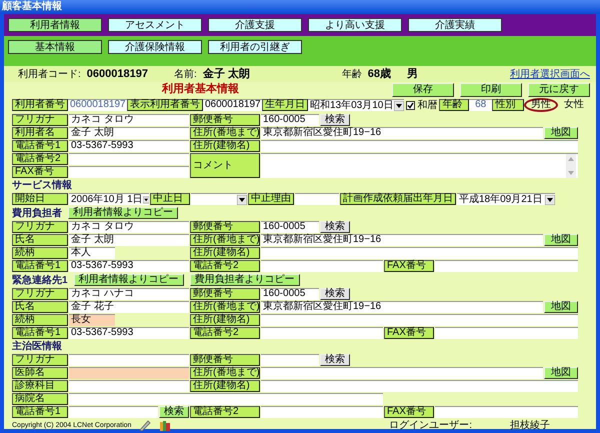 This screenshot has height=433, width=600. What do you see at coordinates (550, 74) in the screenshot?
I see `user-select-link: 利用者選択画面へ` at bounding box center [550, 74].